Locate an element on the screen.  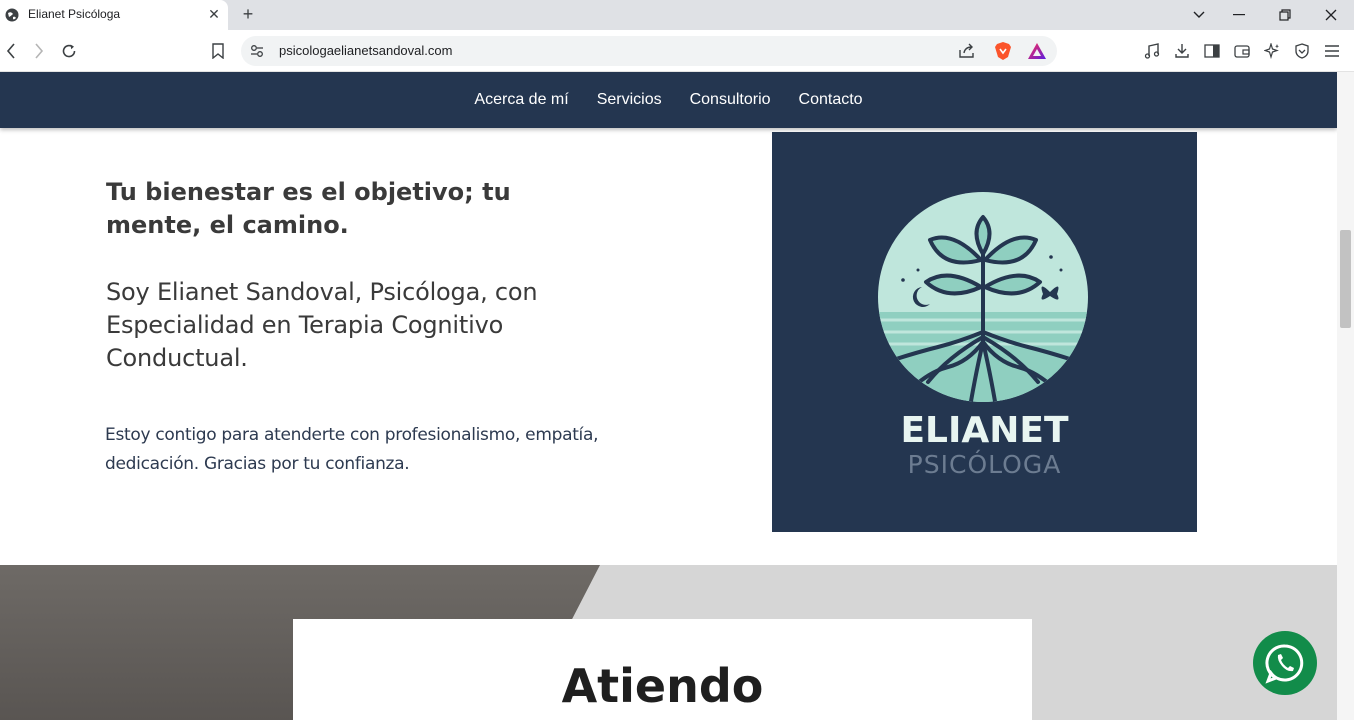
leo-ai-icon is located at coordinates (1272, 51).